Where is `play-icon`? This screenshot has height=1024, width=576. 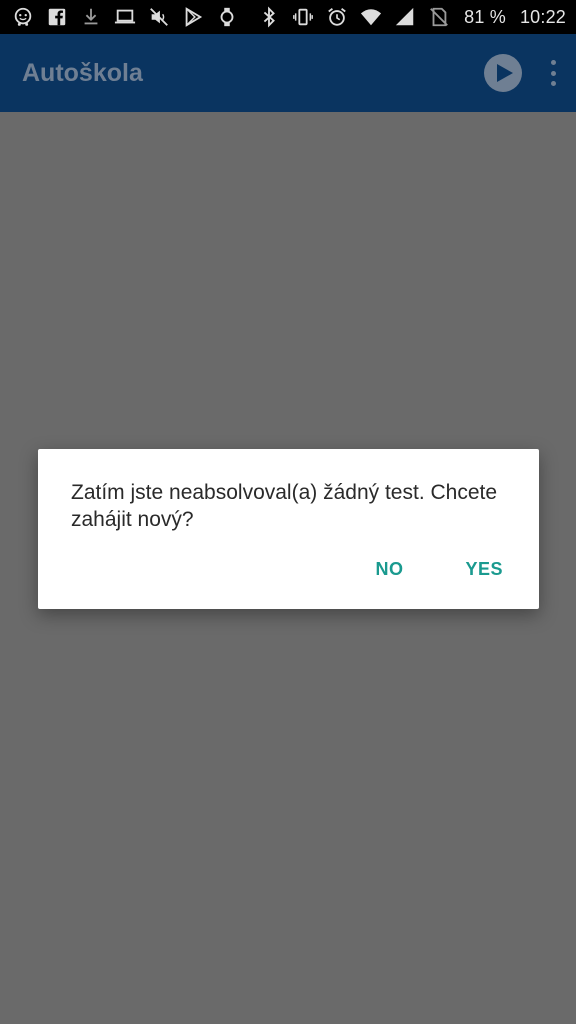
play-icon is located at coordinates (504, 73).